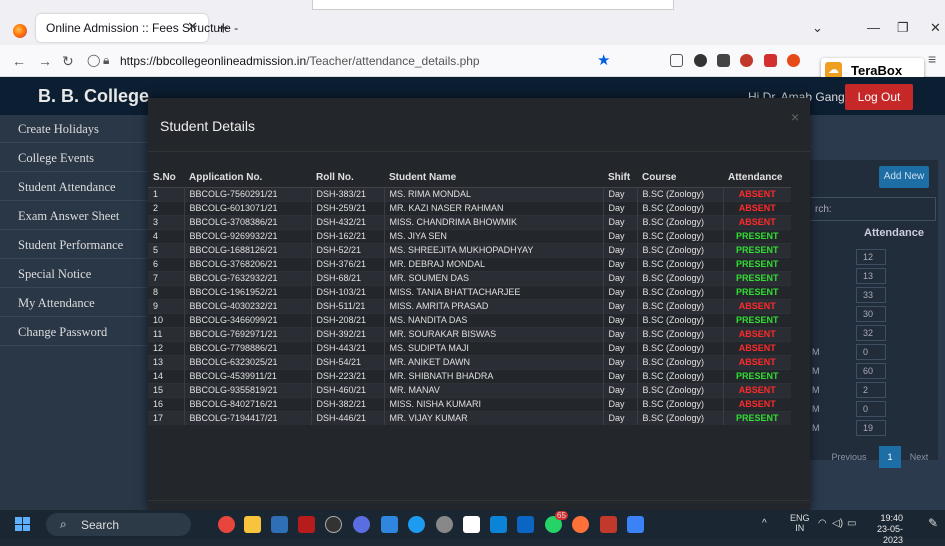  I want to click on telegram-icon, so click(416, 524).